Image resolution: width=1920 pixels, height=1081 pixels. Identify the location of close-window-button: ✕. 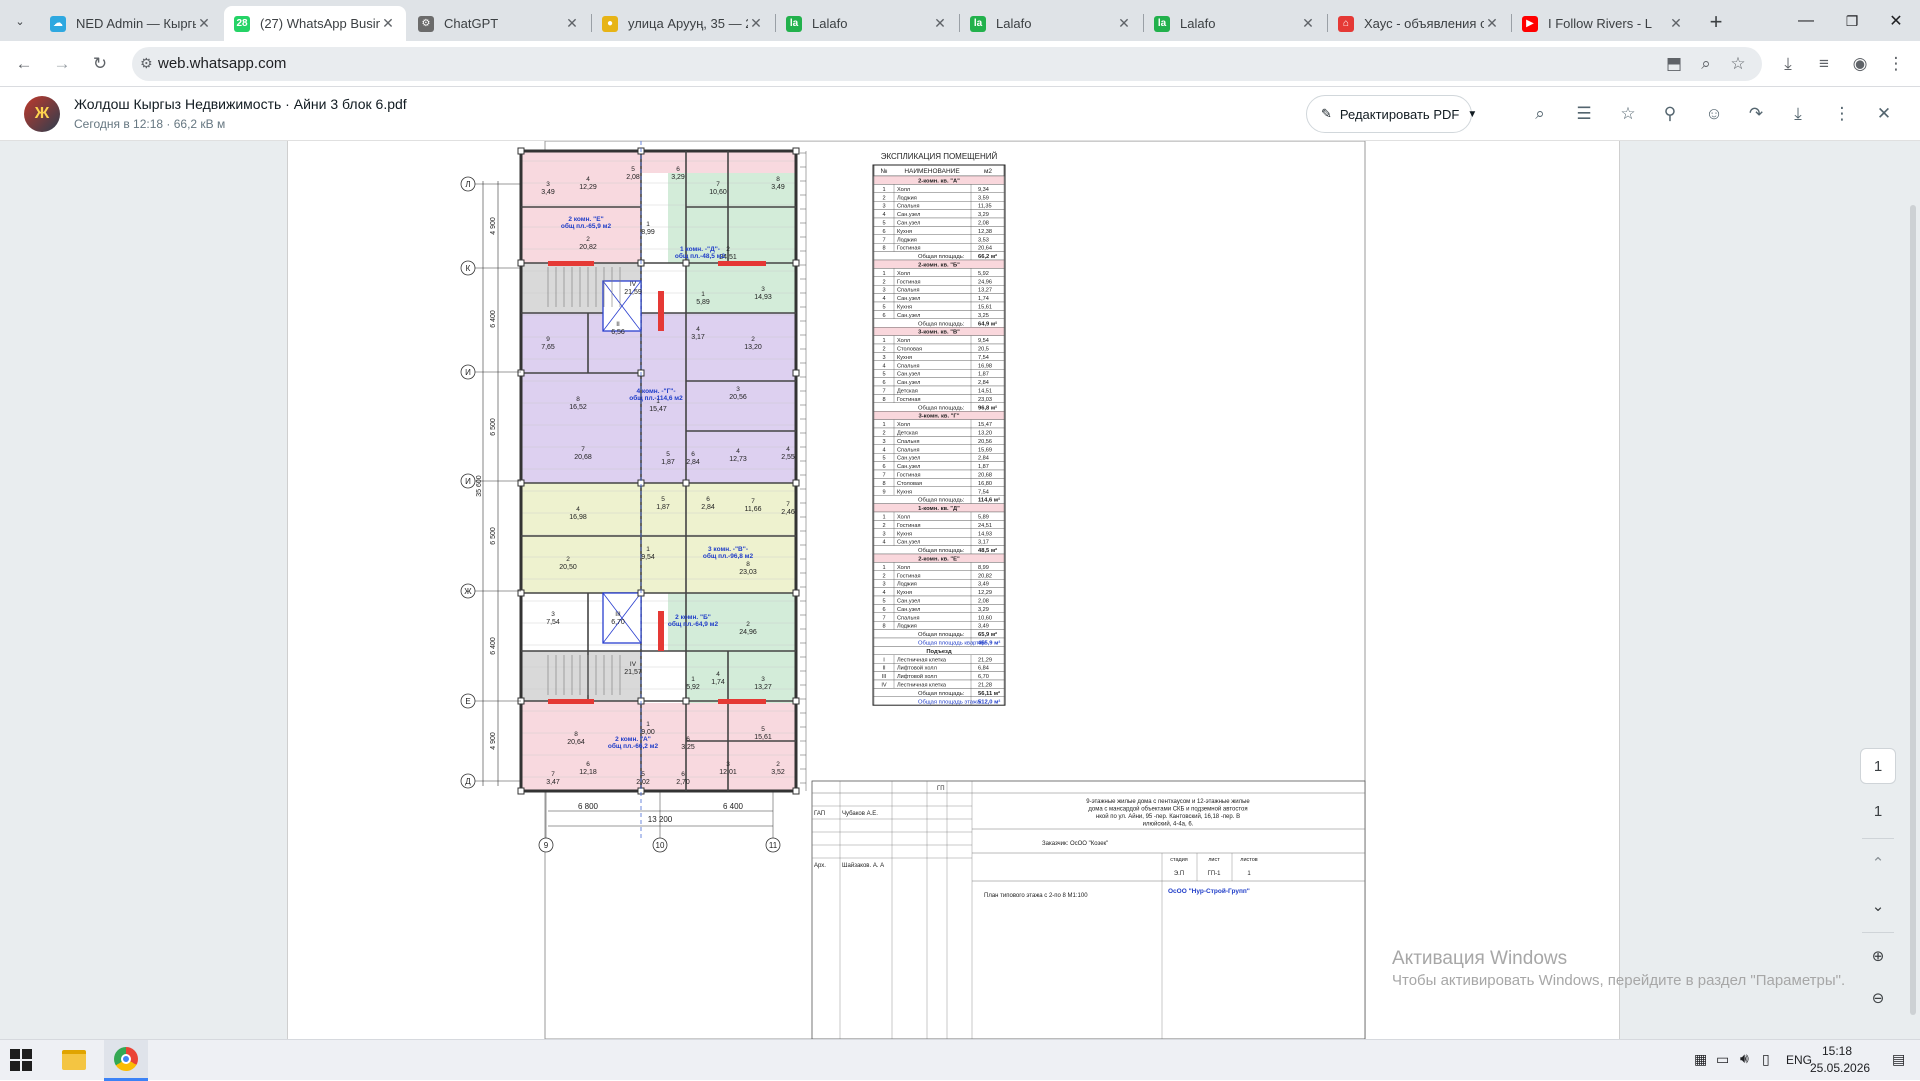
(1896, 21).